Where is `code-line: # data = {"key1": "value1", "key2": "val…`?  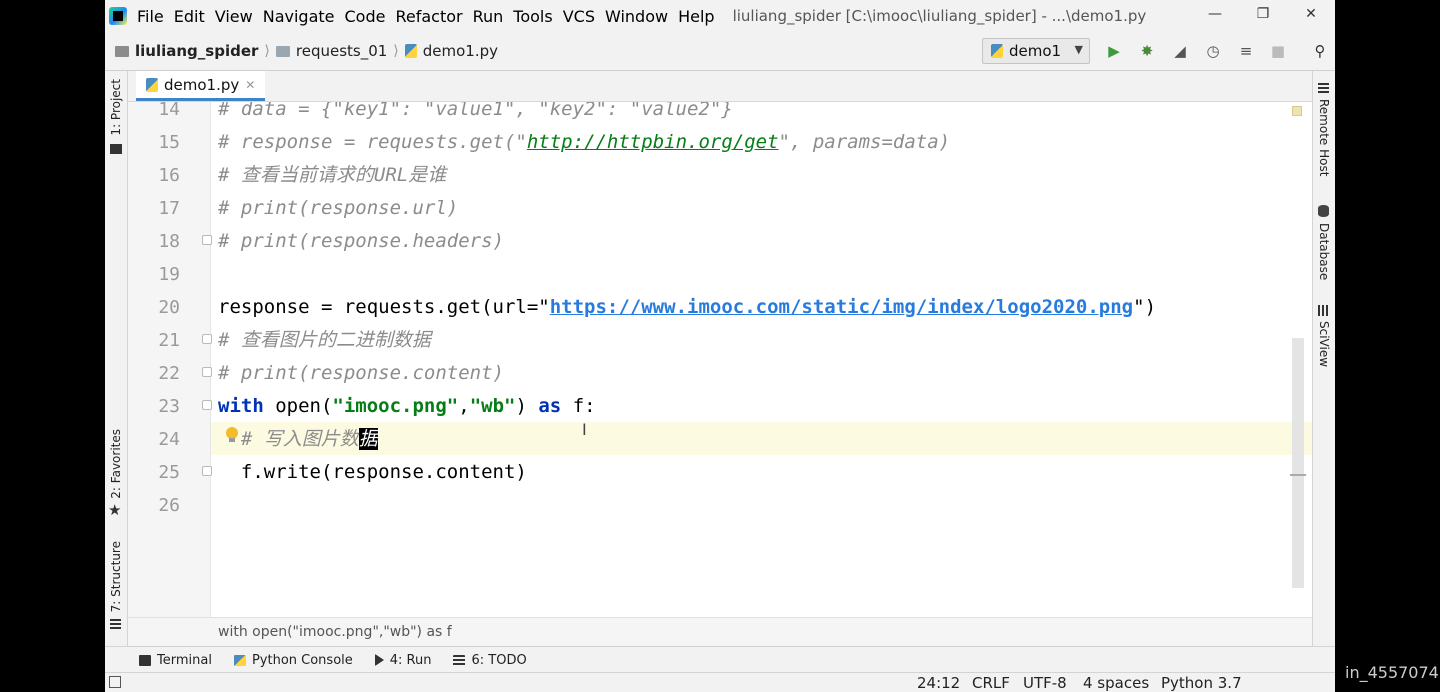 code-line: # data = {"key1": "value1", "key2": "val… is located at coordinates (475, 111).